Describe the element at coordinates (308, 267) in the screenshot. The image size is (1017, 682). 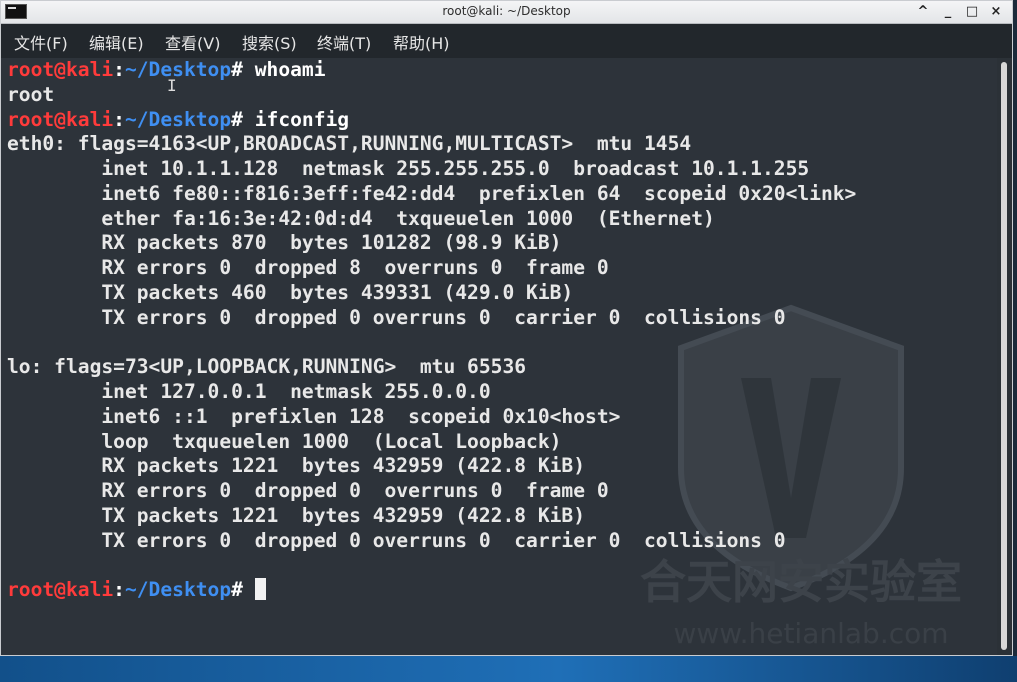
I see `eth0-line: RX errors 0 dropped 8 overruns 0 frame 0` at that location.